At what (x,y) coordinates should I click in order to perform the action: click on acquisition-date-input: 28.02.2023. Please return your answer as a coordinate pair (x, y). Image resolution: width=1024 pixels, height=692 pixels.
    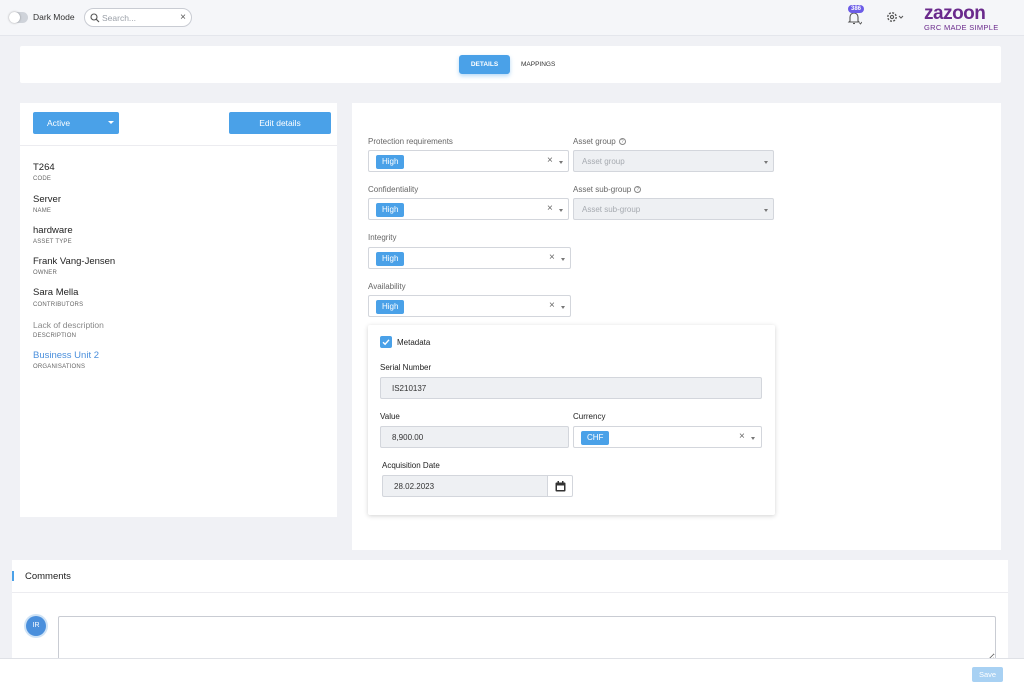
    Looking at the image, I should click on (465, 486).